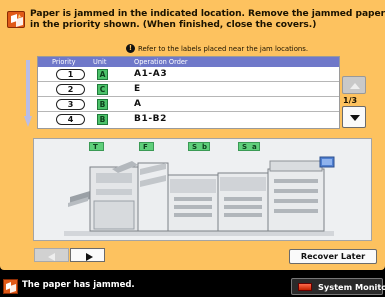 Image resolution: width=385 pixels, height=297 pixels. What do you see at coordinates (161, 62) in the screenshot?
I see `header-operation: Operation Order` at bounding box center [161, 62].